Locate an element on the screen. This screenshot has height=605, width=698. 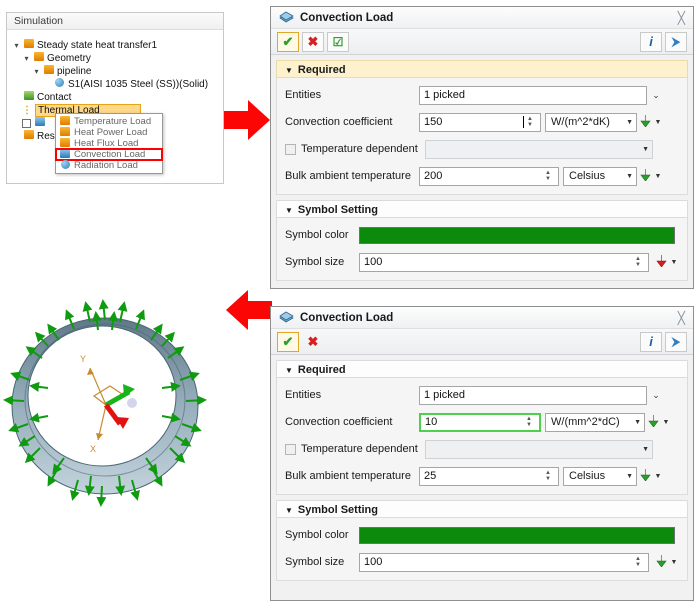
bulk-ambient-temperature-unit-value: Celsius is located at coordinates (587, 476).